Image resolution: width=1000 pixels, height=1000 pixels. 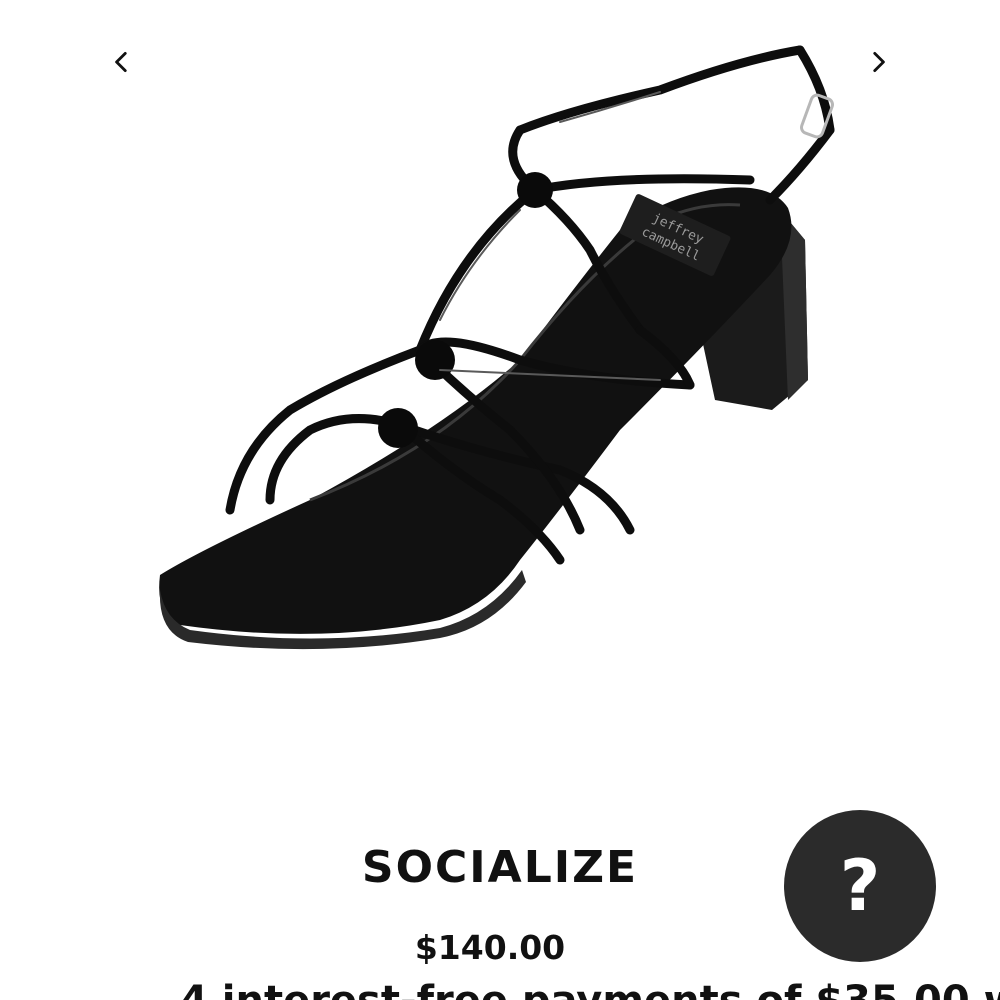 I want to click on installment-payment-text: 4 interest-free payments of $35.00 with, so click(x=590, y=989).